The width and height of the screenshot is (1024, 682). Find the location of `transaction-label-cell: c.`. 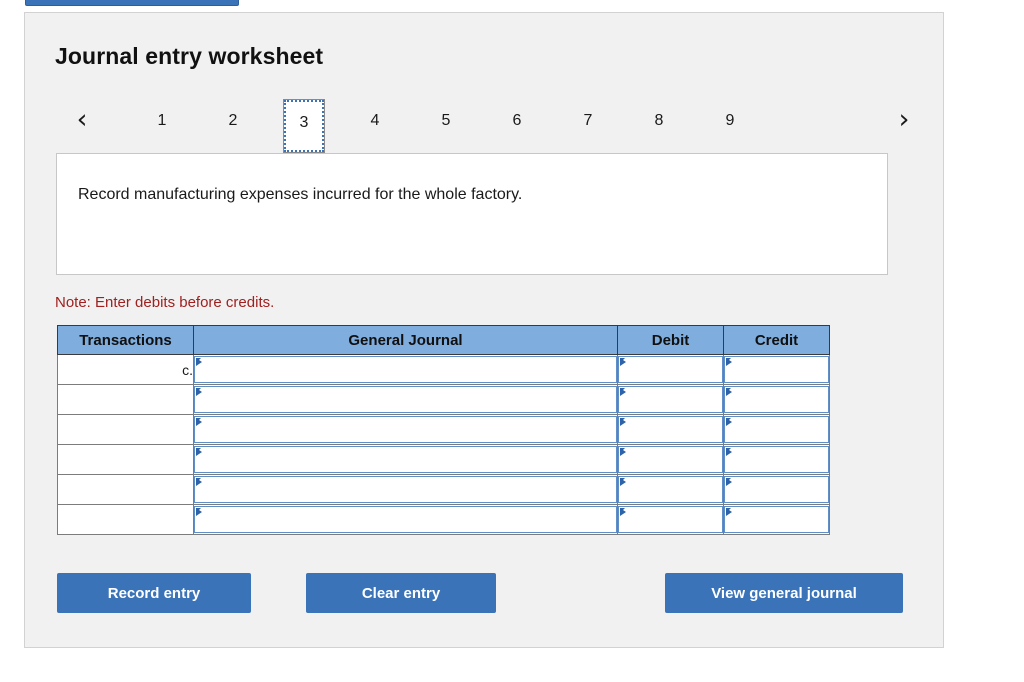

transaction-label-cell: c. is located at coordinates (125, 369).